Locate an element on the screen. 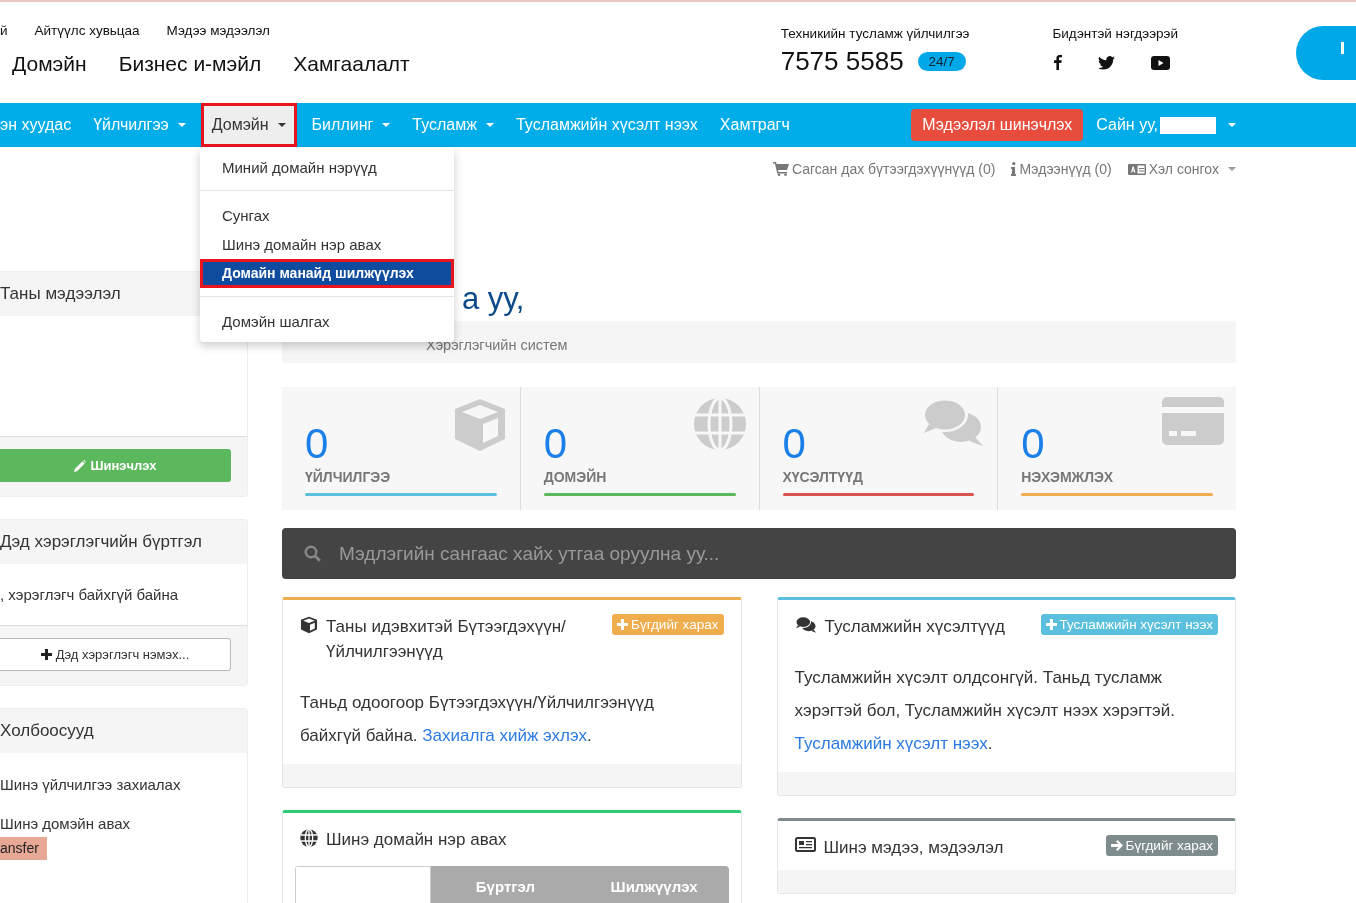 This screenshot has width=1356, height=903. panel-link: Тусламжийн хүсэлт нээх is located at coordinates (891, 743).